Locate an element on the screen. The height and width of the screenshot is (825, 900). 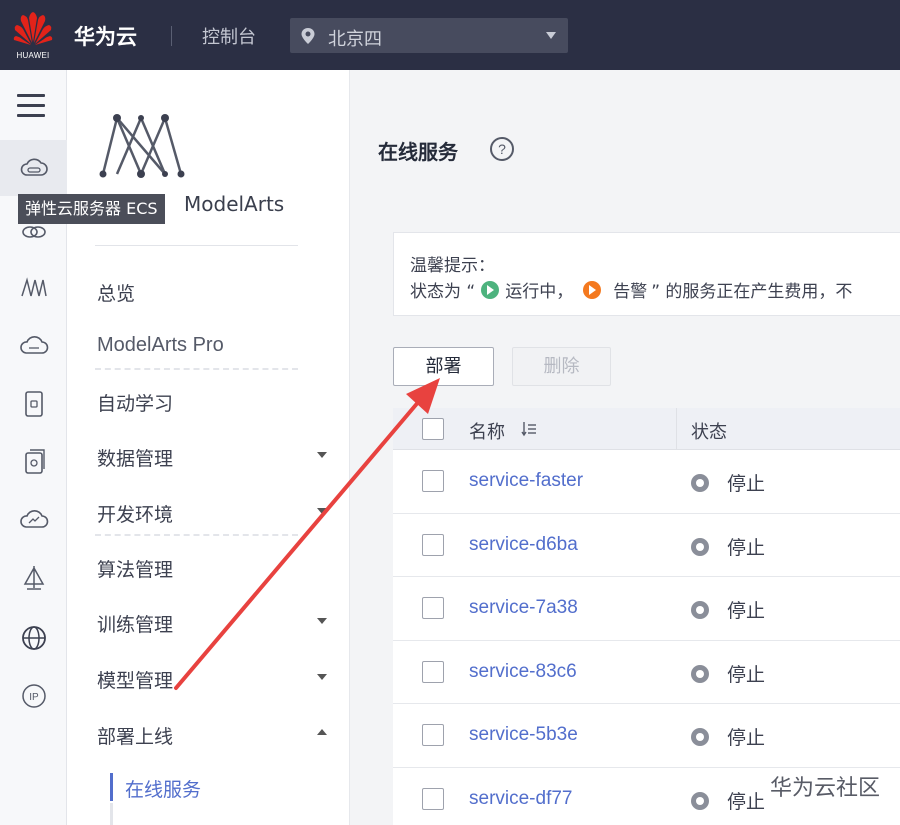
service-name-link: service-faster is located at coordinates (526, 481).